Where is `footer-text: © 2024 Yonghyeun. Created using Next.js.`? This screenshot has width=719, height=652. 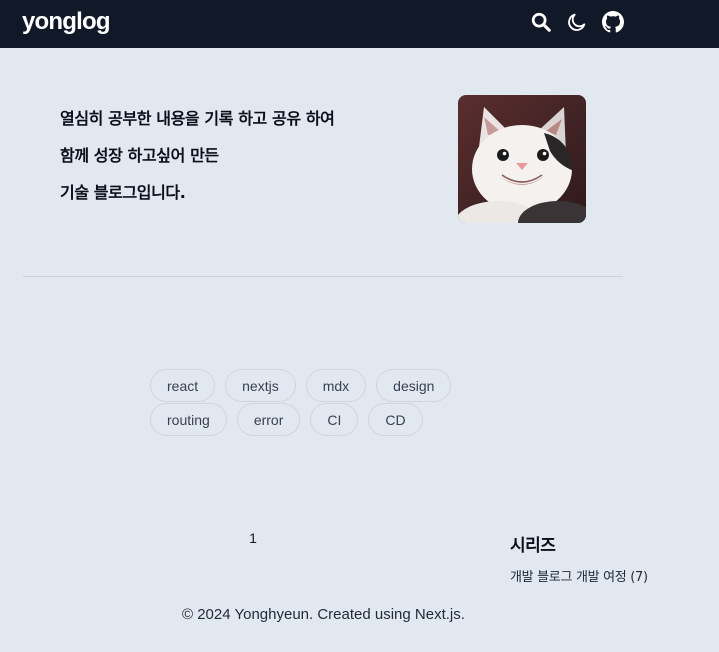 footer-text: © 2024 Yonghyeun. Created using Next.js. is located at coordinates (323, 614).